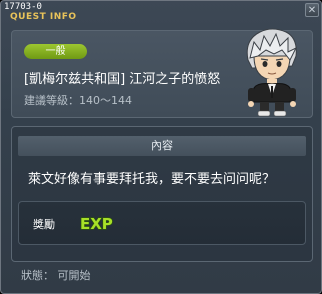 This screenshot has height=294, width=322. I want to click on reward-box: 獎勵 EXP, so click(162, 223).